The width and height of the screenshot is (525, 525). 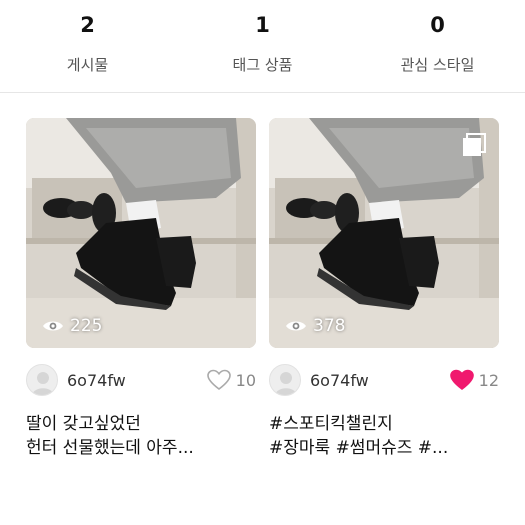 I want to click on caption-line: 딸이 갖고싶었던, so click(x=83, y=424).